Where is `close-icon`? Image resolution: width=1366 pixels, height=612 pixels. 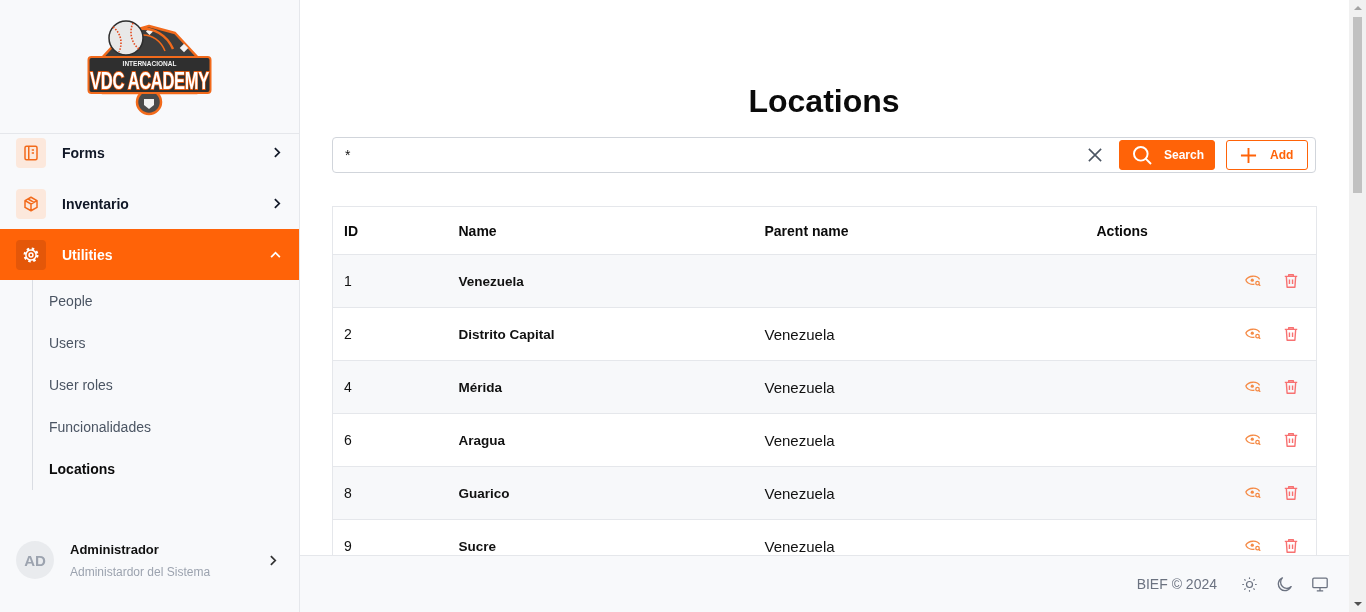
close-icon is located at coordinates (1095, 155).